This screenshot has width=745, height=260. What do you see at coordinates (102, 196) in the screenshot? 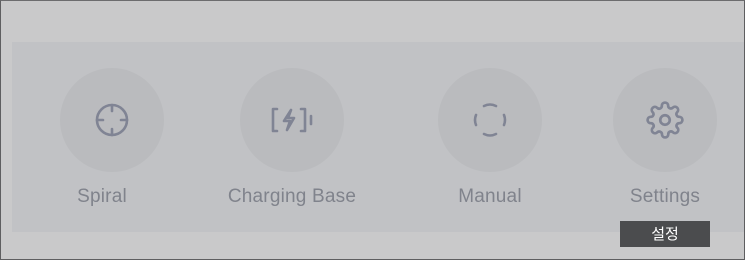
I see `spiral-label: Spiral` at bounding box center [102, 196].